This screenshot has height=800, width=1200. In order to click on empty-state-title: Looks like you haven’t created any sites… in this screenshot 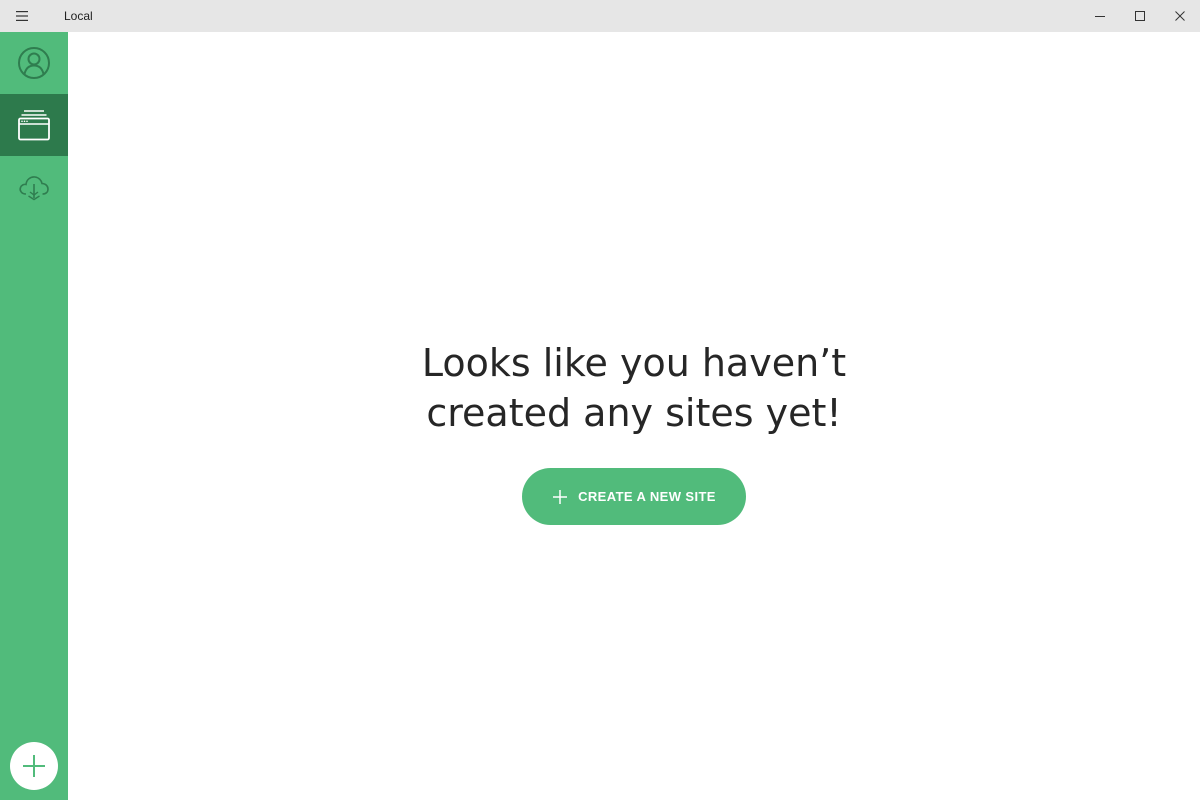, I will do `click(634, 388)`.